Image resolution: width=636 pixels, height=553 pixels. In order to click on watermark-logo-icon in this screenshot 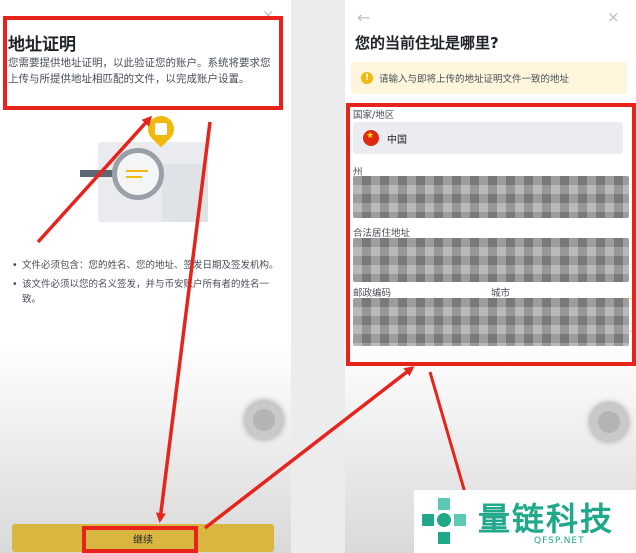, I will do `click(444, 521)`.